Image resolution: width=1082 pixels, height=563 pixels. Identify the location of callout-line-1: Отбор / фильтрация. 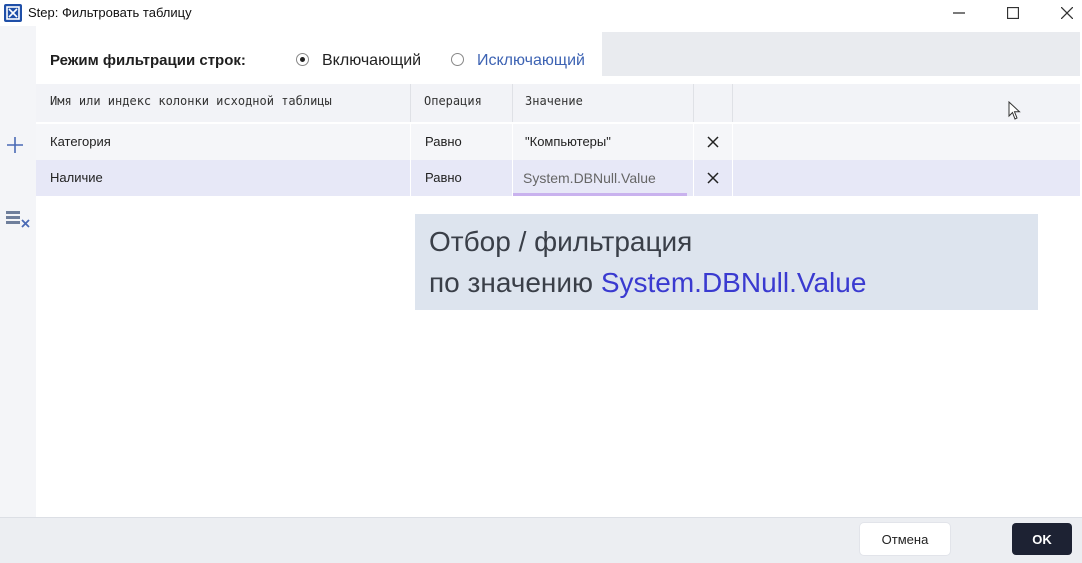
(561, 241).